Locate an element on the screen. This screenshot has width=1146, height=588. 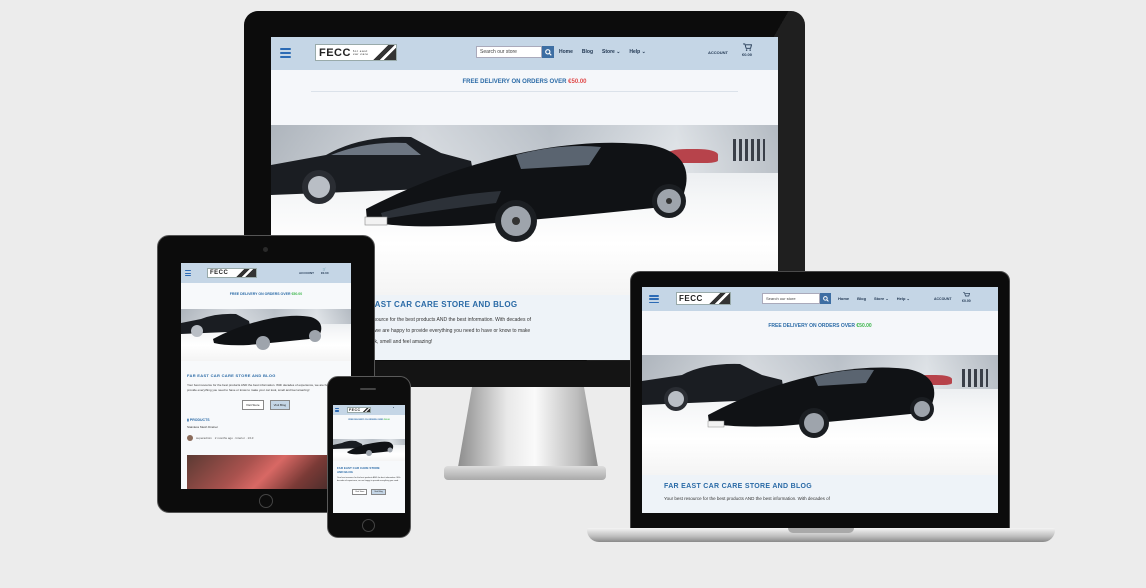
blog-post-image is located at coordinates (266, 472).